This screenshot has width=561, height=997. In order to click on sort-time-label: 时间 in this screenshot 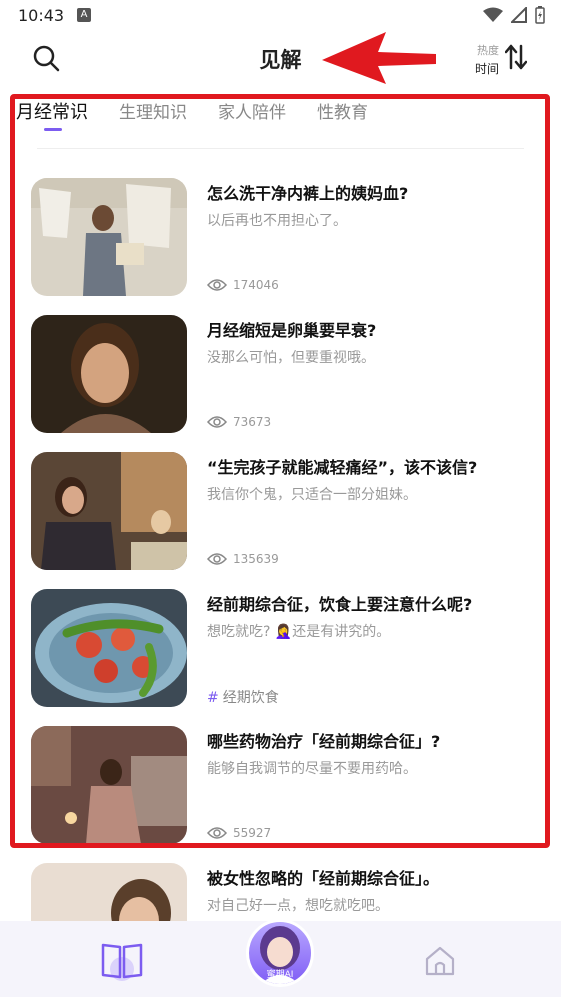, I will do `click(486, 69)`.